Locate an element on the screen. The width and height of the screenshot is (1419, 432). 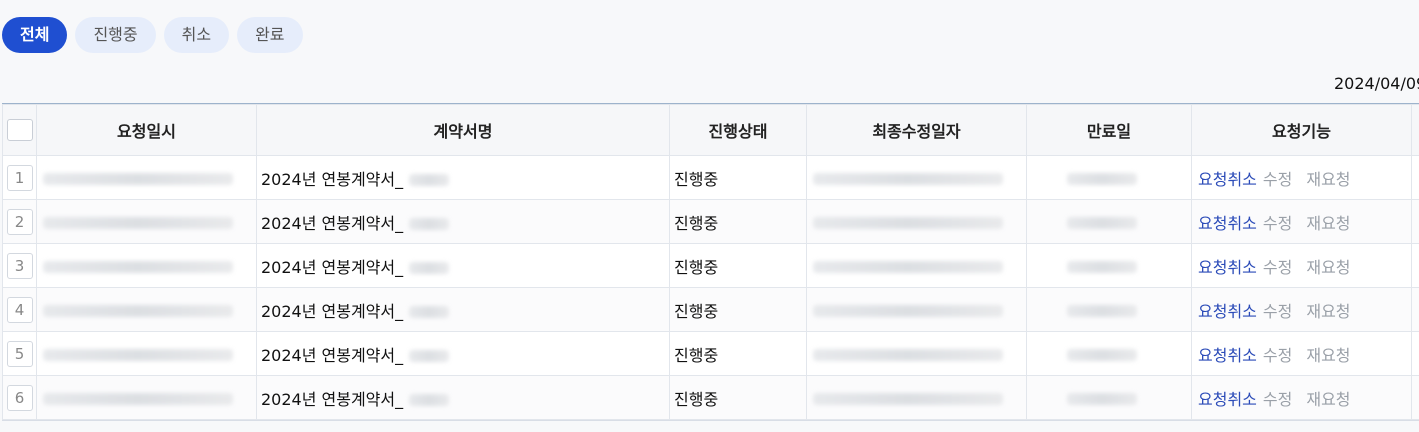
header-contract-name: 계약서명 is located at coordinates (463, 130).